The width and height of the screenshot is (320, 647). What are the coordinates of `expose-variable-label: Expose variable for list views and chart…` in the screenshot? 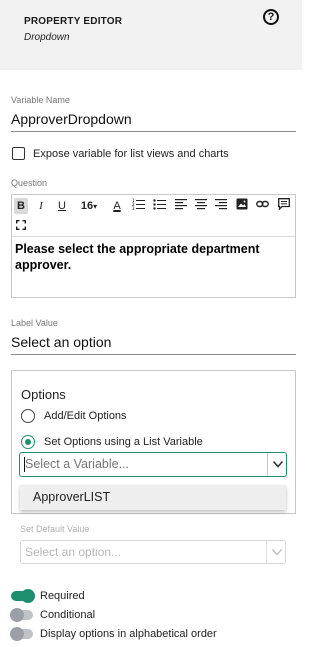 It's located at (131, 153).